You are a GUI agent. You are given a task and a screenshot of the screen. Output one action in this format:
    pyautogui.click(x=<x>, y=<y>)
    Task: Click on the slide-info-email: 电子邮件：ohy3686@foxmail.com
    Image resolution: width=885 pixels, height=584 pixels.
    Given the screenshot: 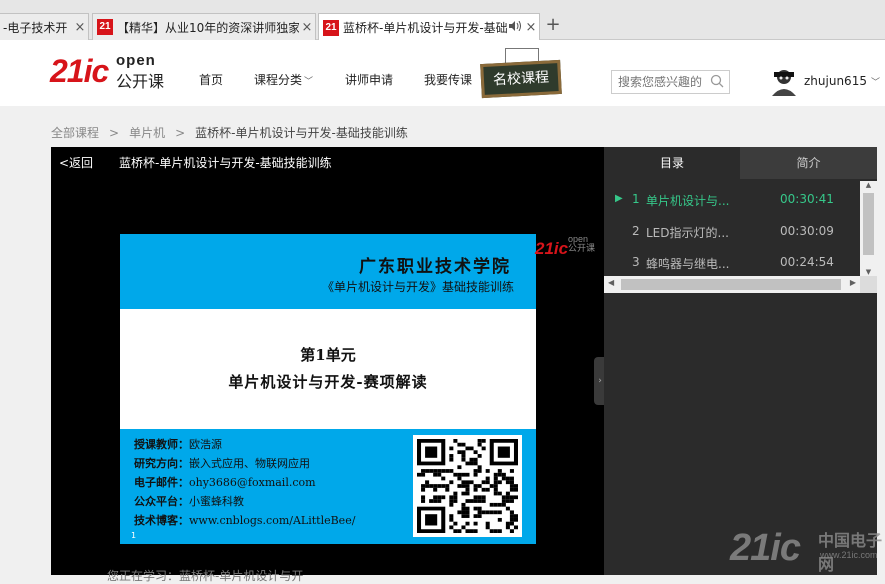 What is the action you would take?
    pyautogui.click(x=225, y=482)
    